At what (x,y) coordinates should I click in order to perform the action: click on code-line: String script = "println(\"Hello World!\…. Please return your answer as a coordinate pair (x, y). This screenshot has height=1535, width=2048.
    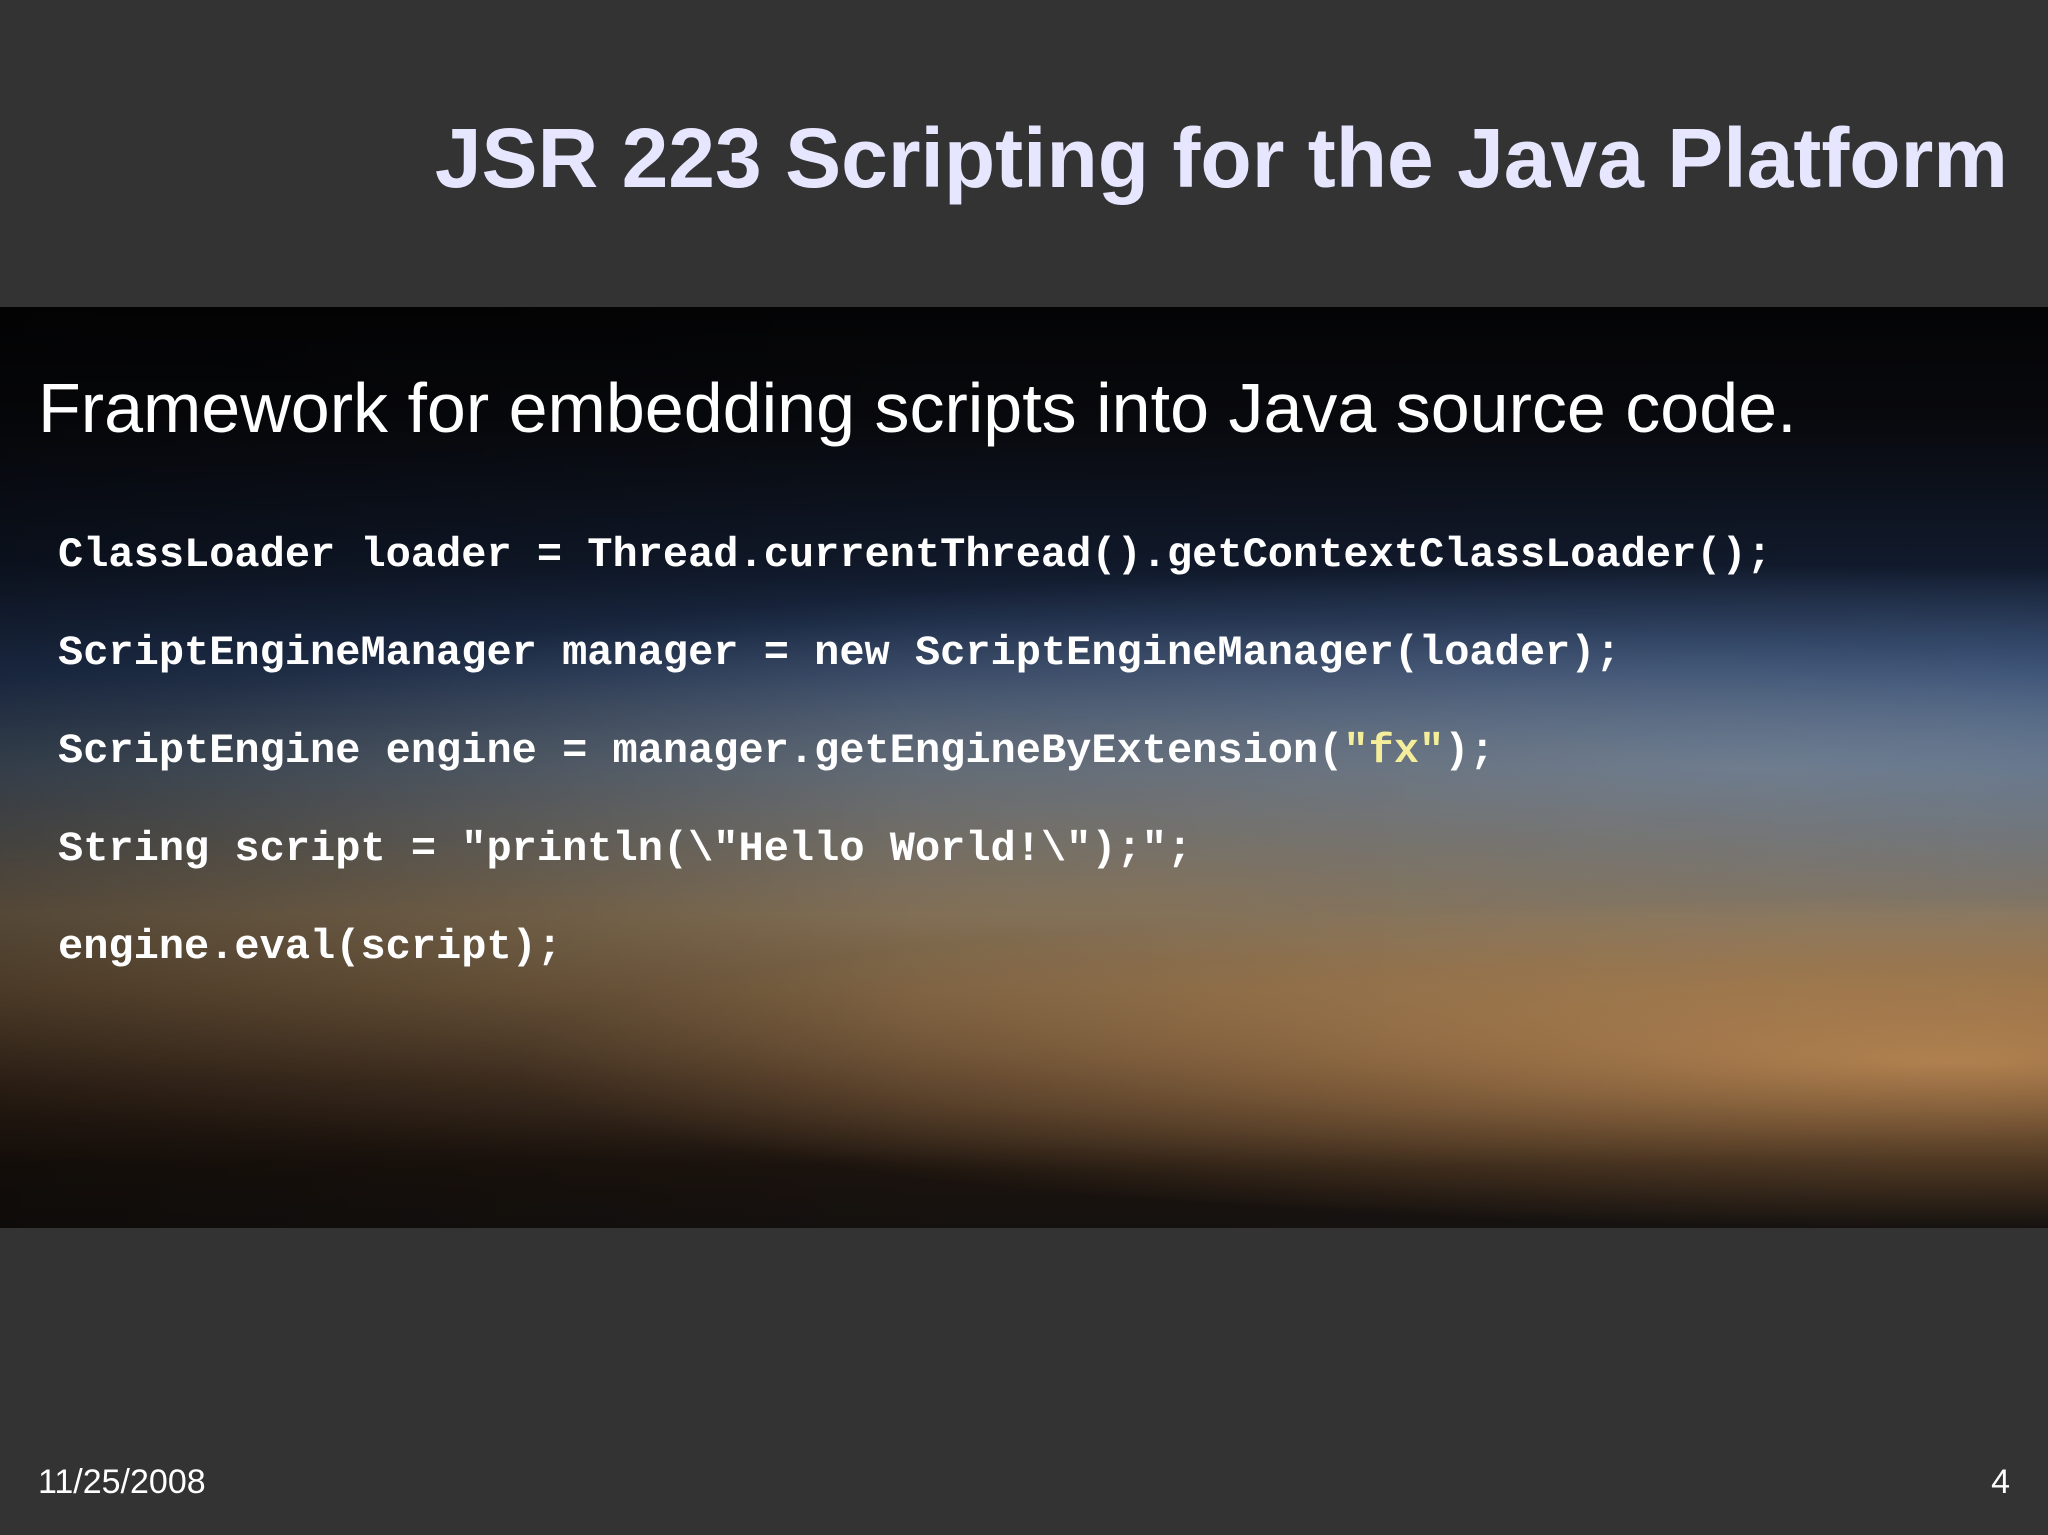
    Looking at the image, I should click on (625, 849).